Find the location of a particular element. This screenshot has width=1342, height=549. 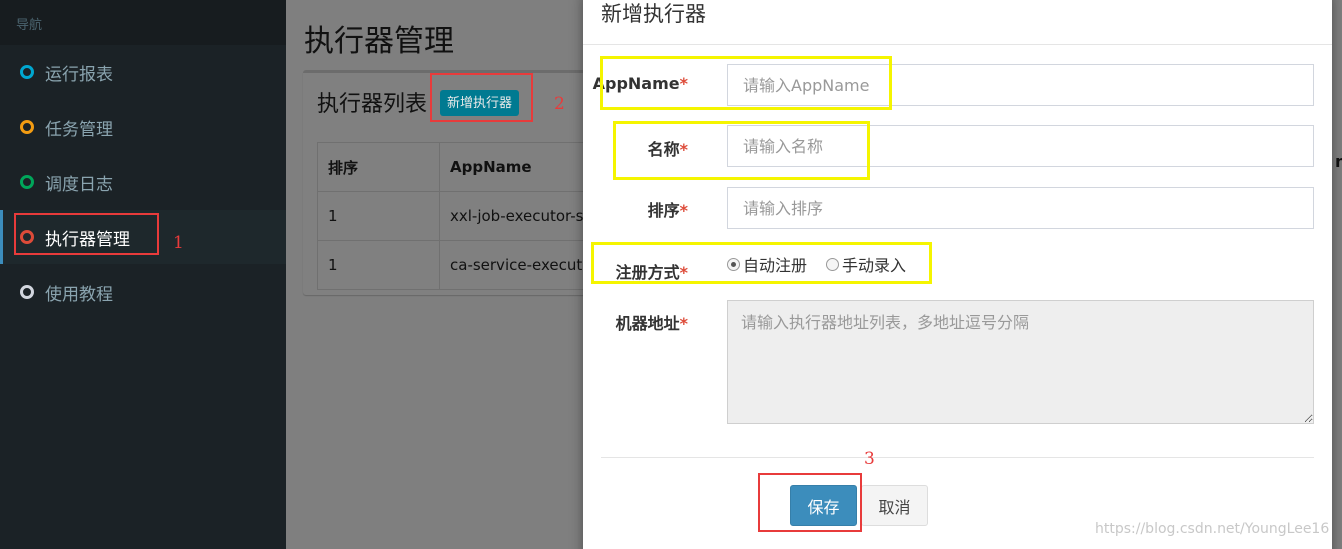

annotation-number-1: 1 is located at coordinates (178, 243).